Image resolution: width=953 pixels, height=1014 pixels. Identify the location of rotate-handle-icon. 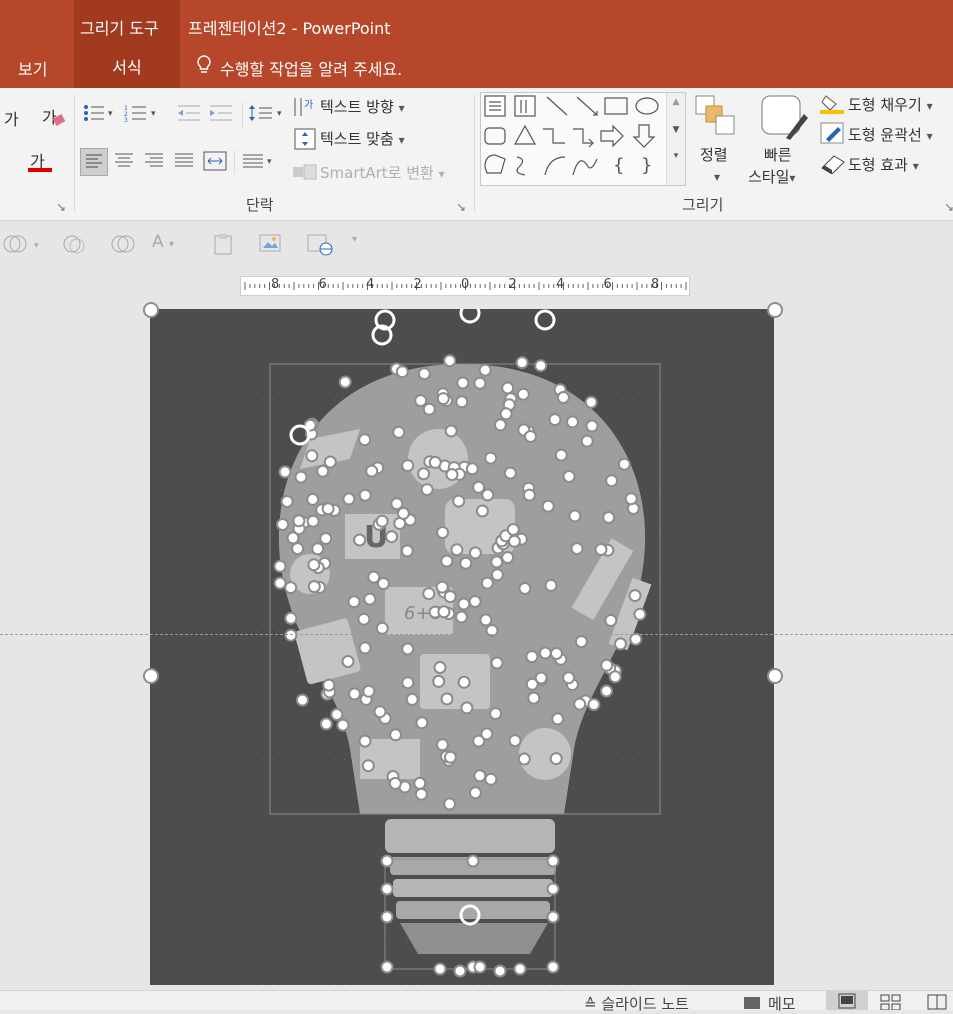
(545, 320).